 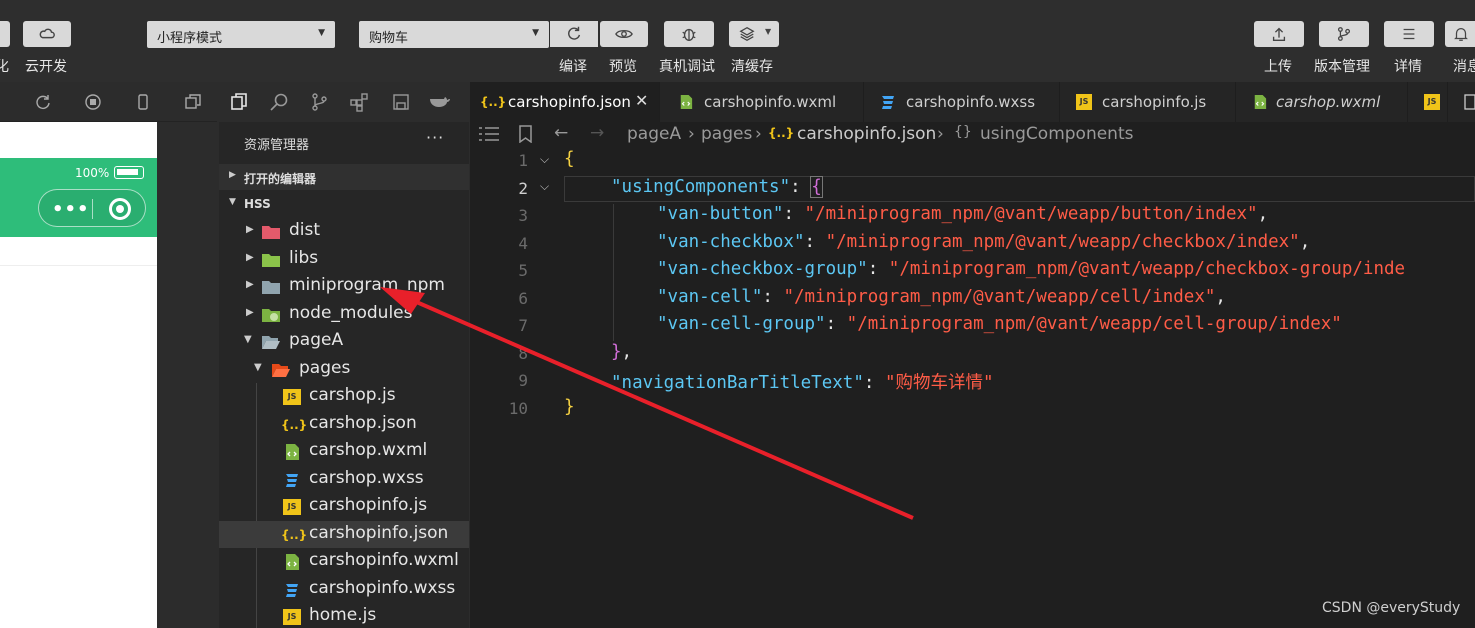 What do you see at coordinates (561, 133) in the screenshot?
I see `back-arrow-icon: ←` at bounding box center [561, 133].